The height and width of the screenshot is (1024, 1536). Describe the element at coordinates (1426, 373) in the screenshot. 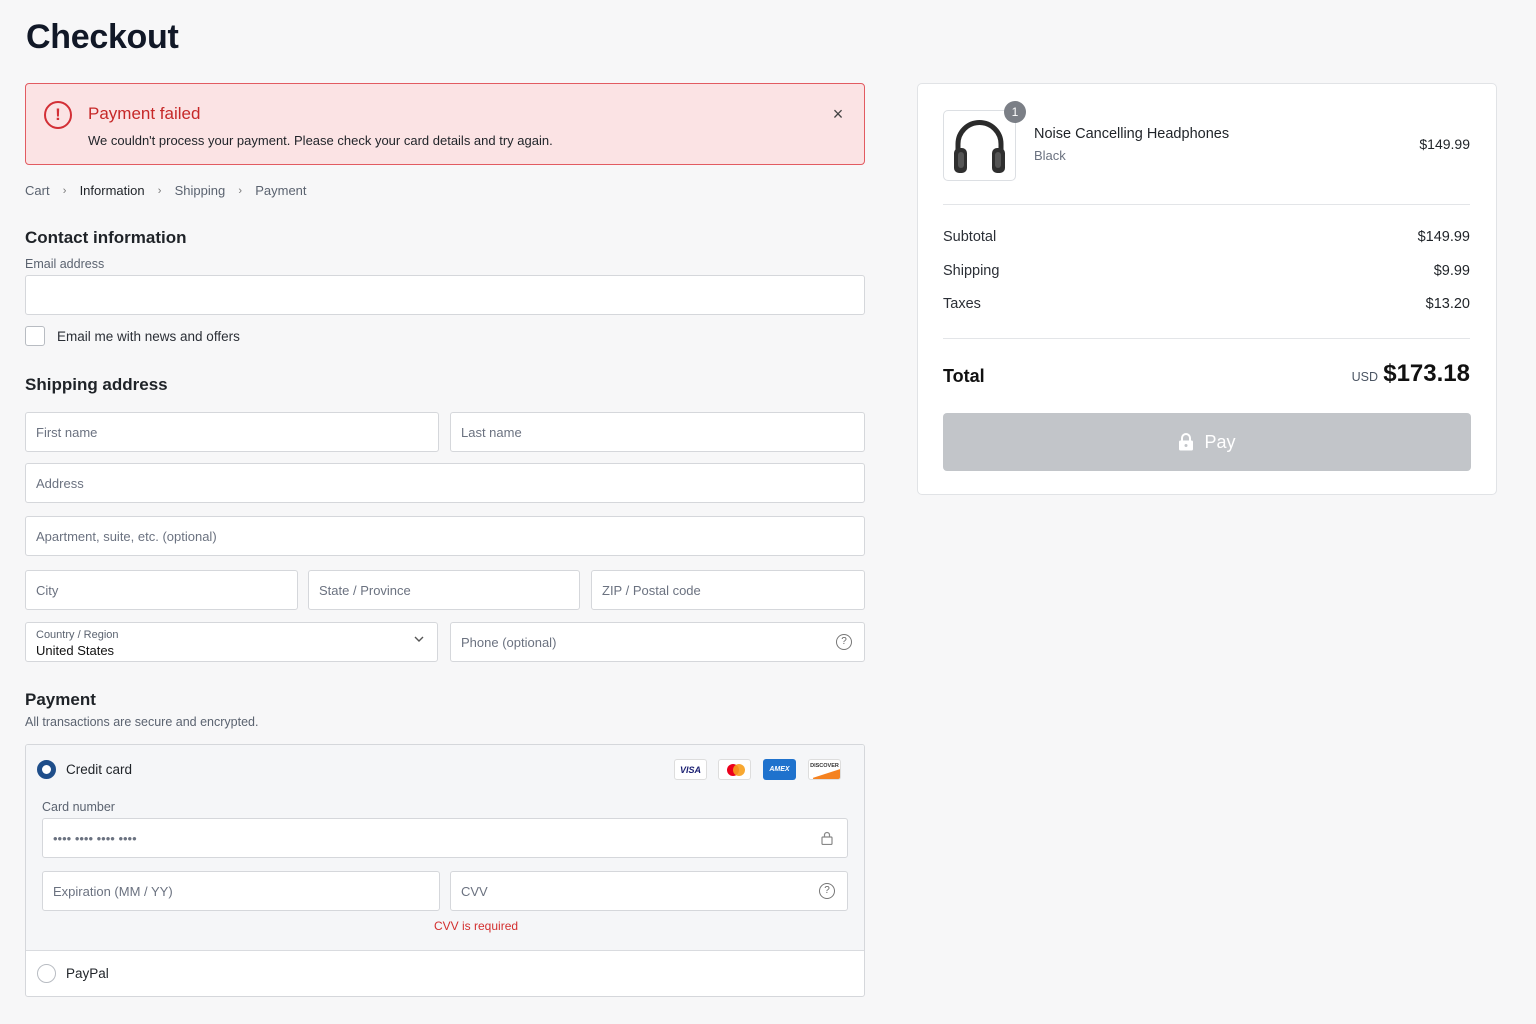

I see `total-value: $173.18` at that location.